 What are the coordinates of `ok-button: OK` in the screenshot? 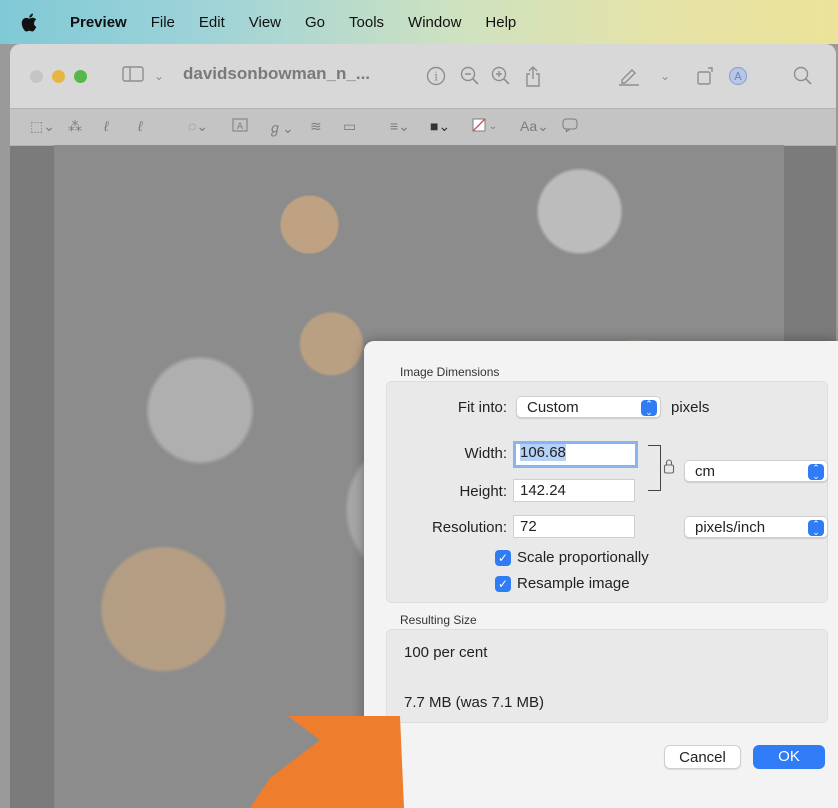 It's located at (789, 757).